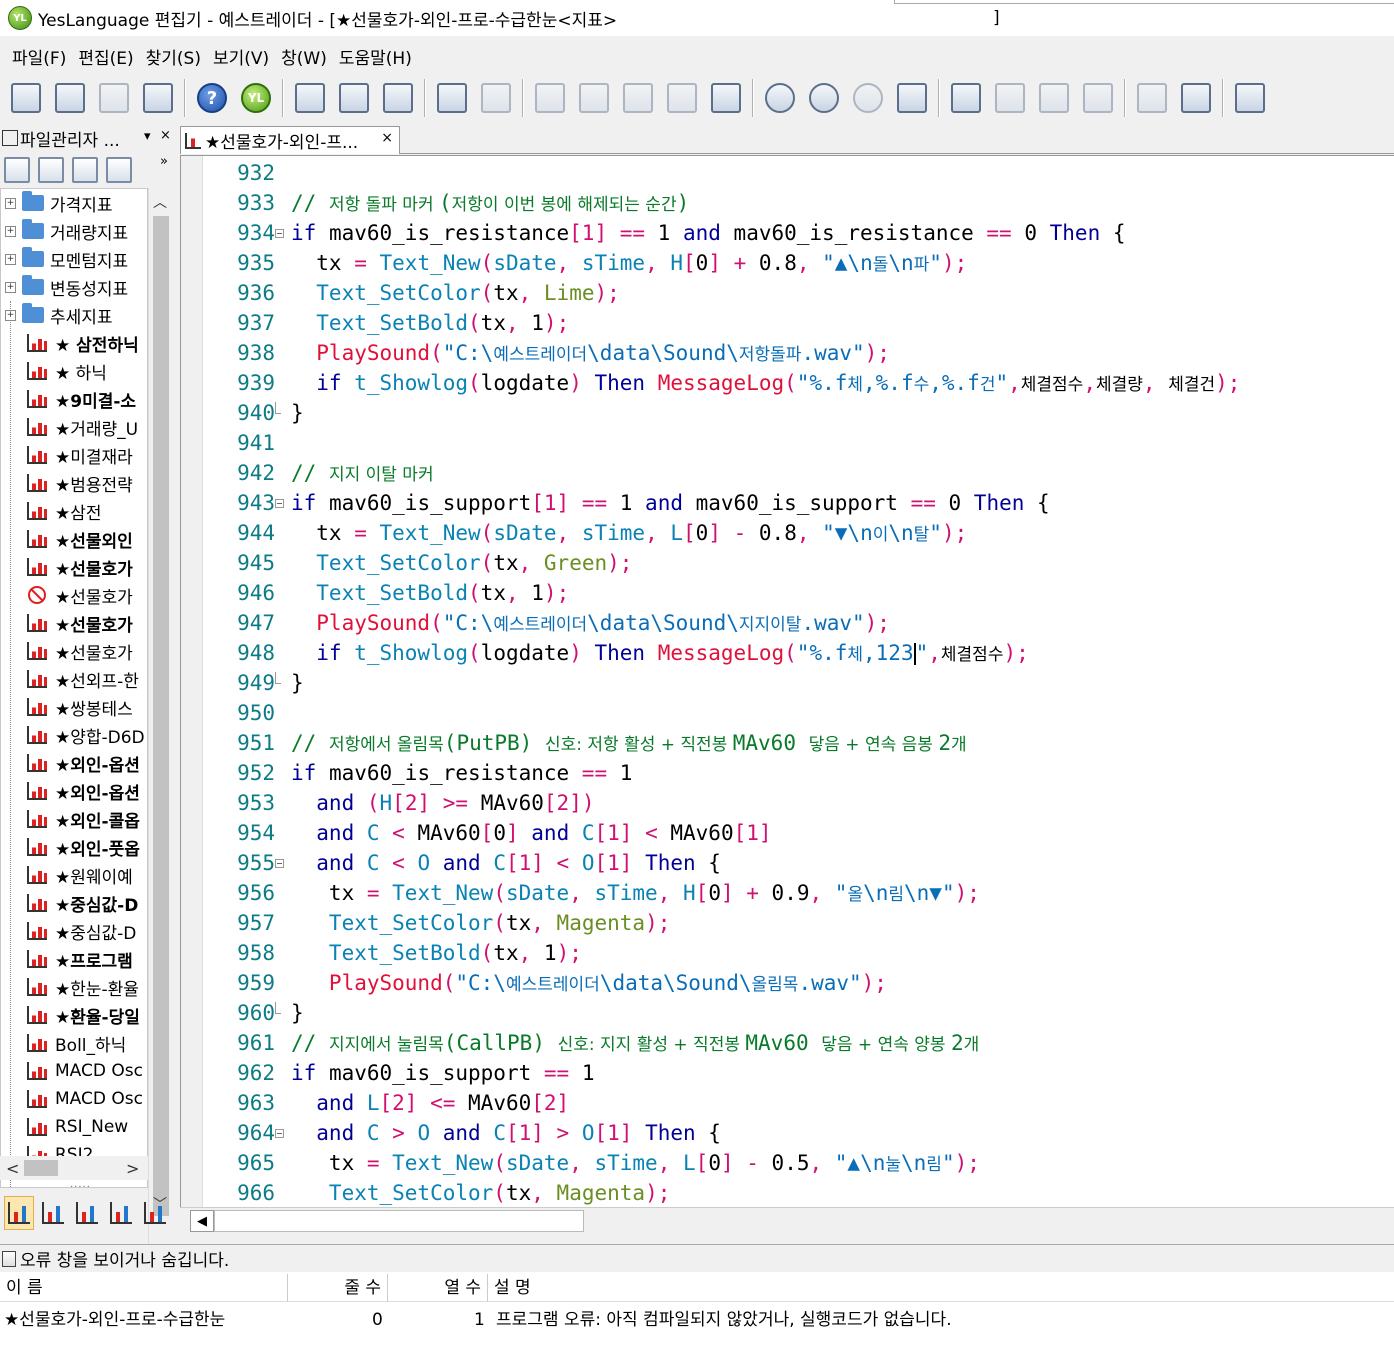 The image size is (1394, 1358). What do you see at coordinates (74, 959) in the screenshot?
I see `tree-file: ★프로그램` at bounding box center [74, 959].